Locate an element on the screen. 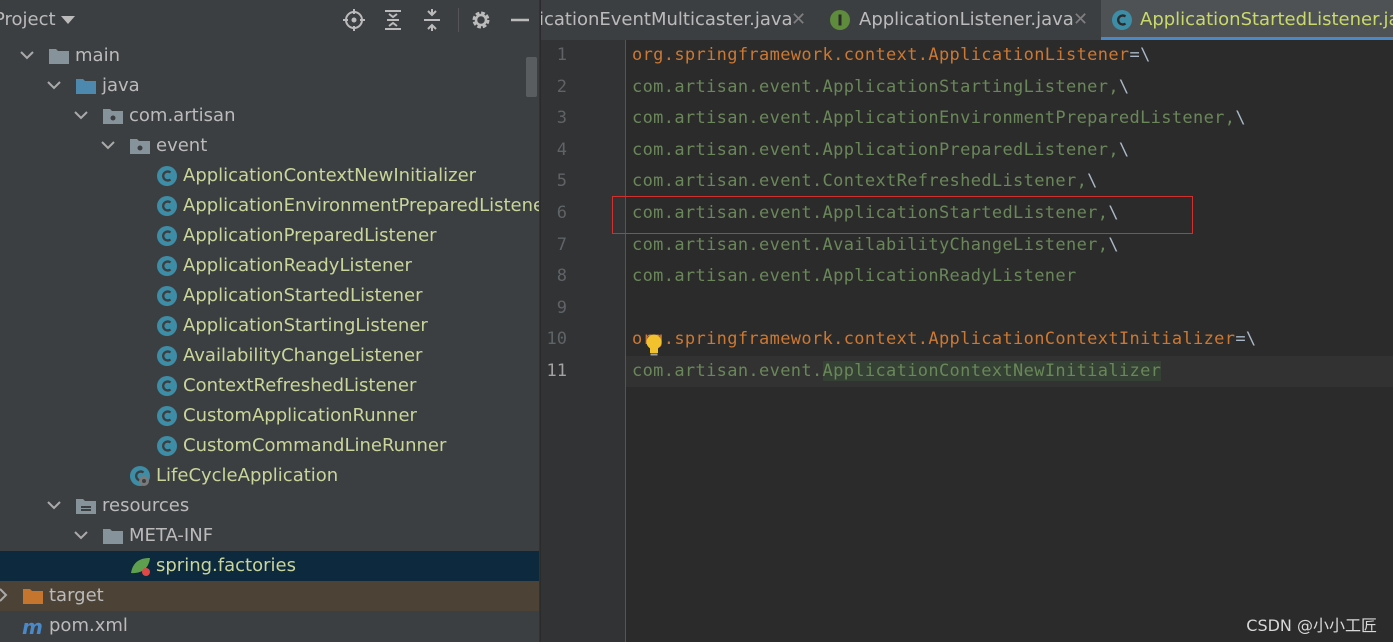 Image resolution: width=1393 pixels, height=642 pixels. tree-item-lifecycleapplication: LifeCycleApplication is located at coordinates (269, 476).